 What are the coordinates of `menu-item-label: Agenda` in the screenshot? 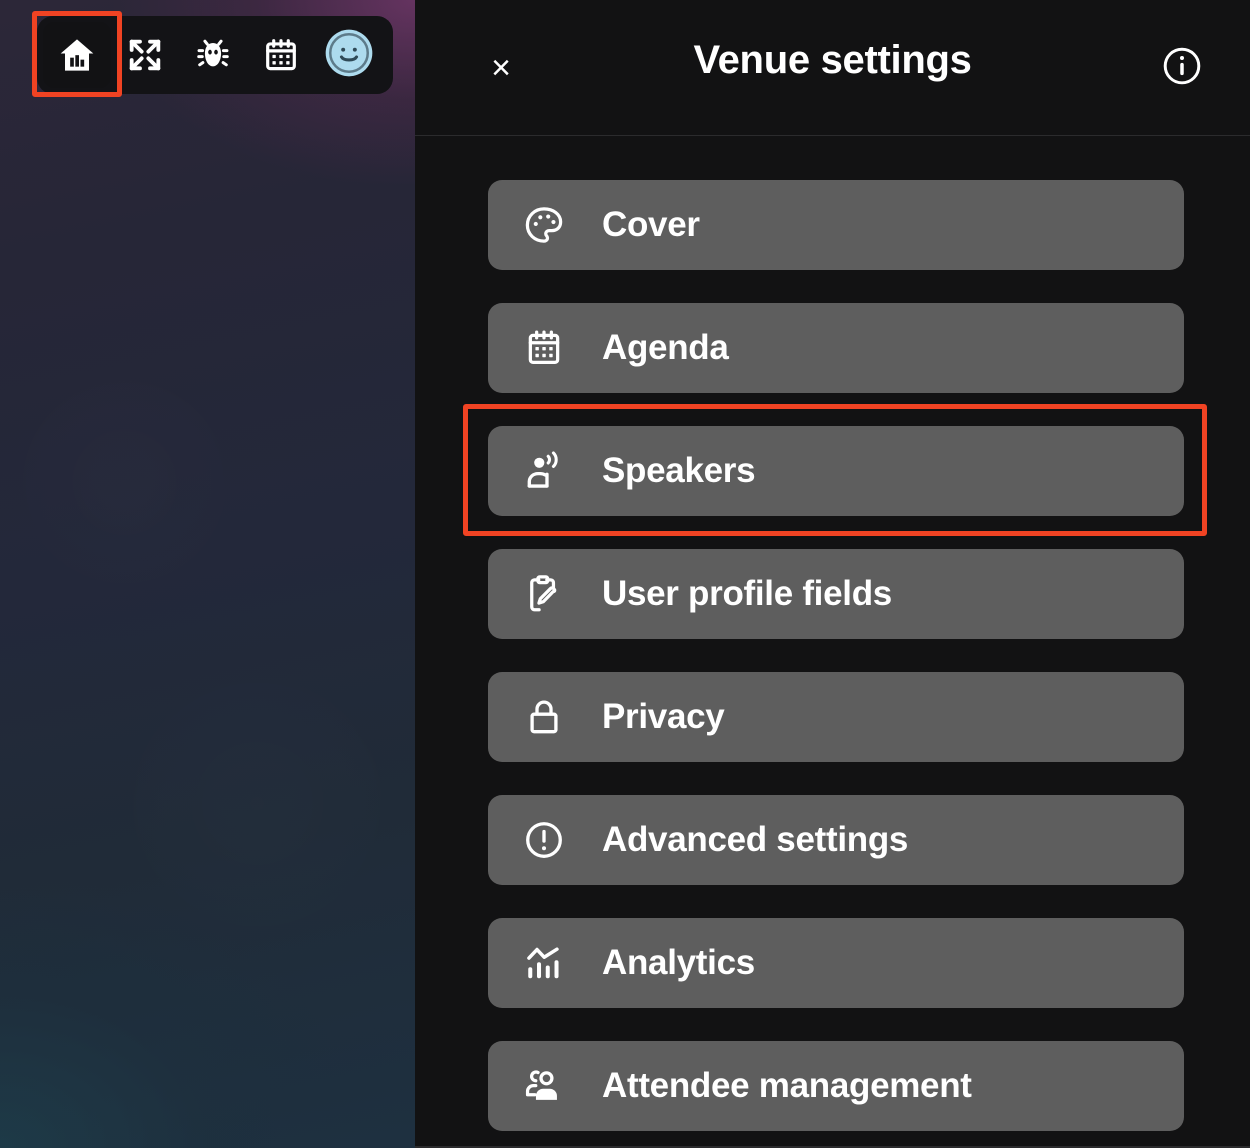 It's located at (665, 347).